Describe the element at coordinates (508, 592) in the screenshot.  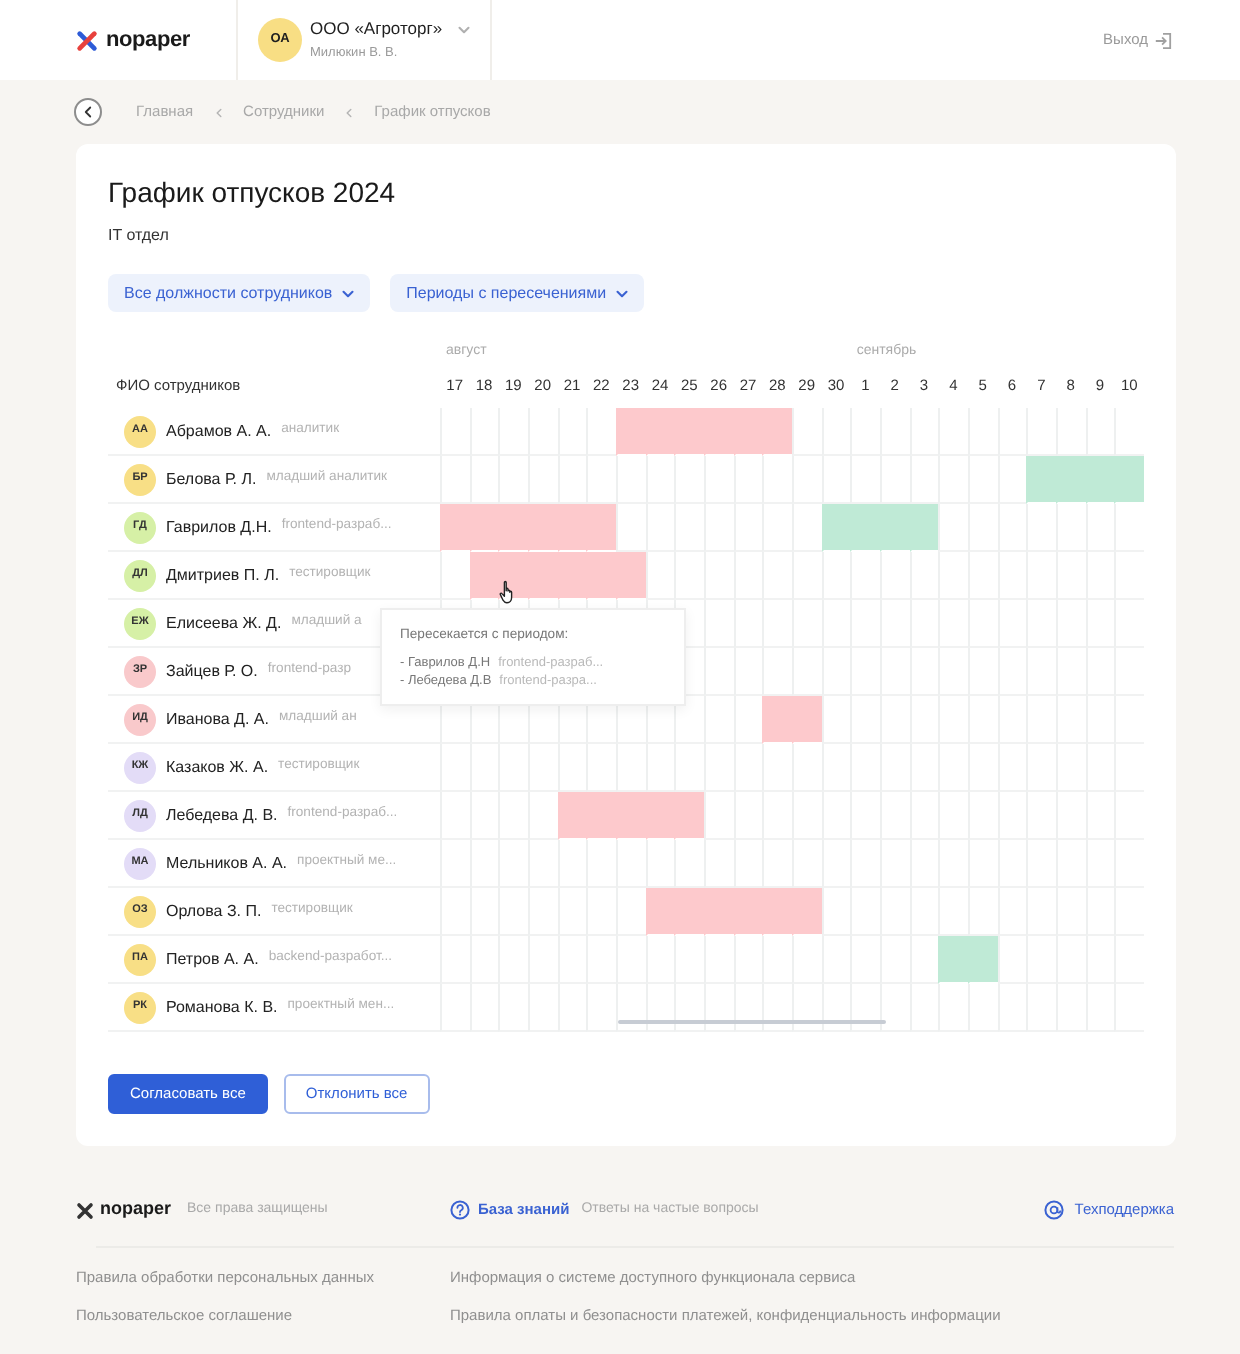
I see `hand-cursor-icon` at that location.